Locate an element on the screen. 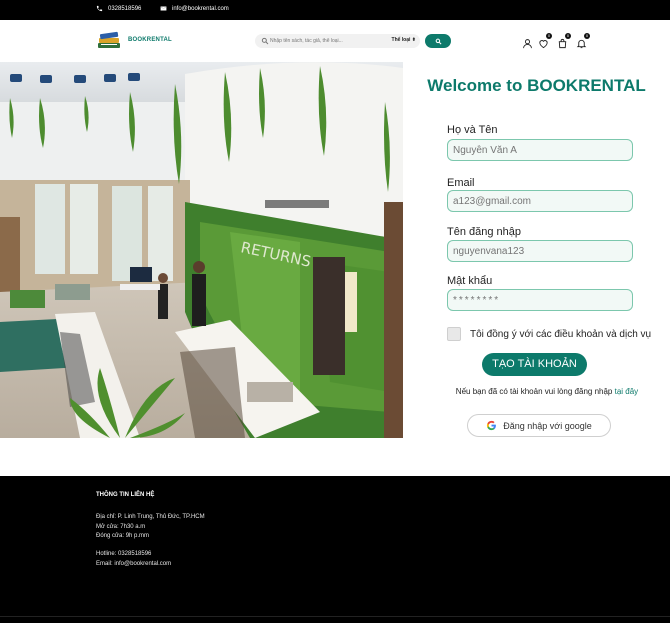 The height and width of the screenshot is (623, 670). fullname-input is located at coordinates (540, 150).